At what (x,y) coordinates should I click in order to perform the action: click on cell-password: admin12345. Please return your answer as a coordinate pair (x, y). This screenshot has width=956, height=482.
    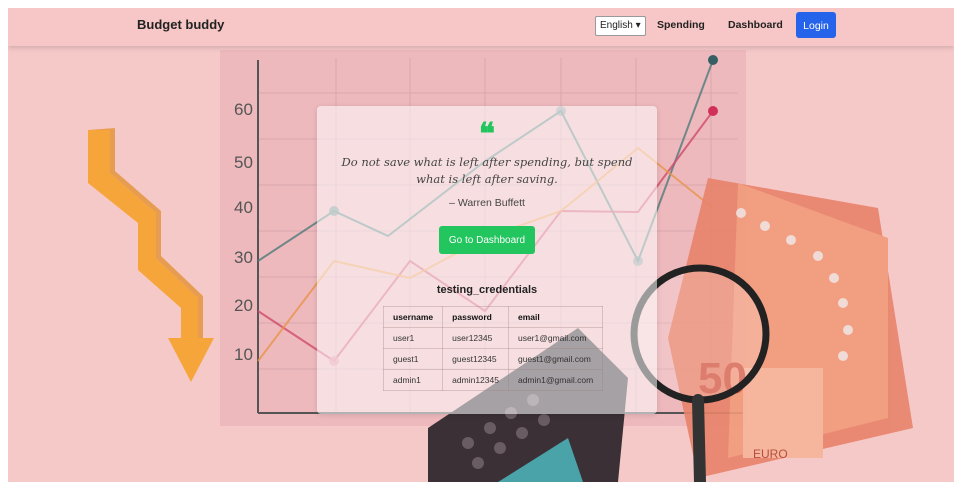
    Looking at the image, I should click on (475, 380).